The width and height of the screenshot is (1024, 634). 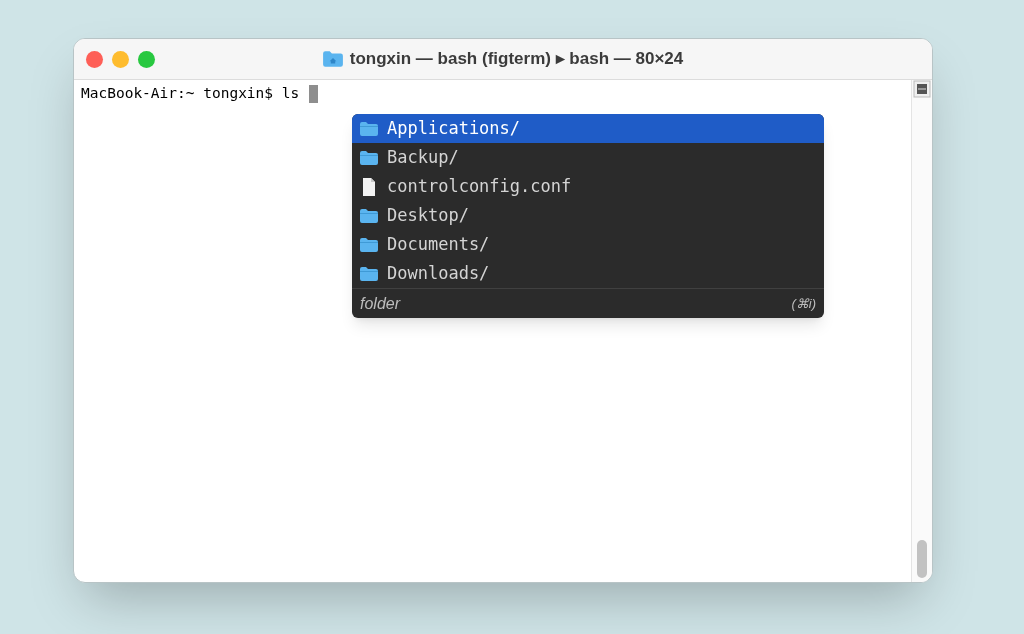 I want to click on description-text: folder, so click(x=380, y=303).